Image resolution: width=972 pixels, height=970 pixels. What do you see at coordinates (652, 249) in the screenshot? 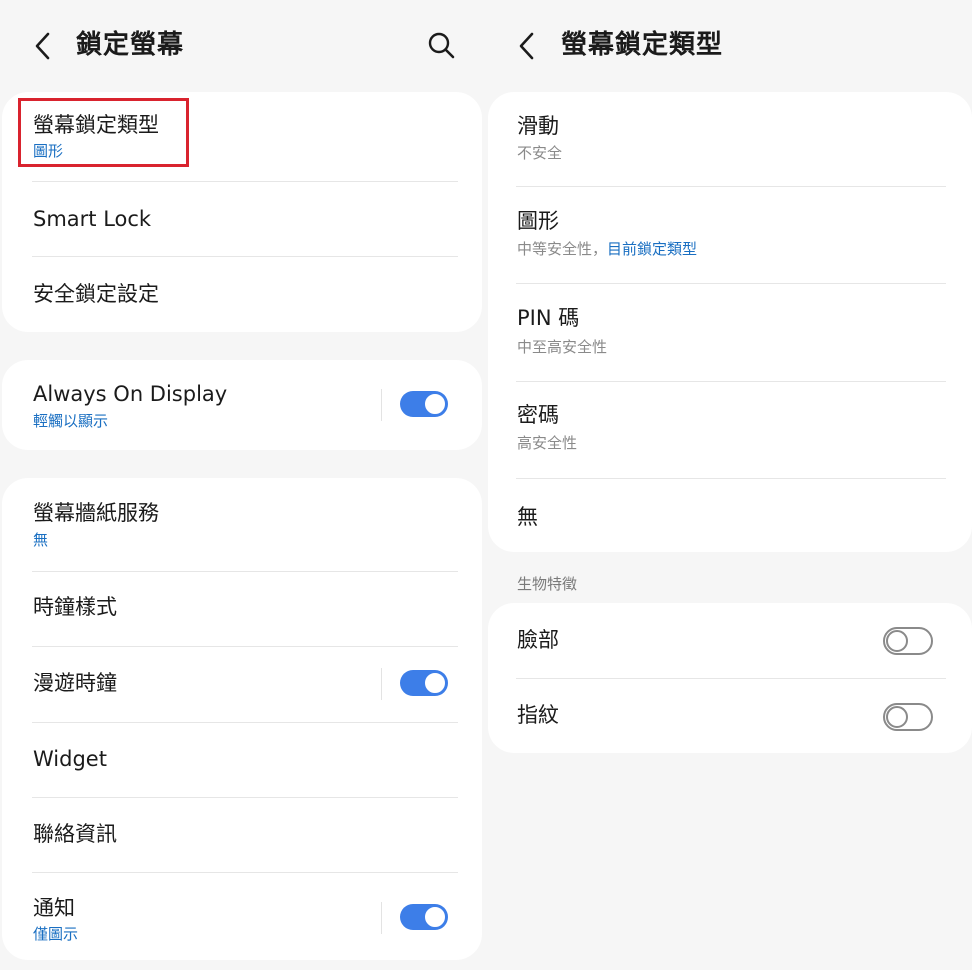
I see `current-lock-type-label: 目前鎖定類型` at bounding box center [652, 249].